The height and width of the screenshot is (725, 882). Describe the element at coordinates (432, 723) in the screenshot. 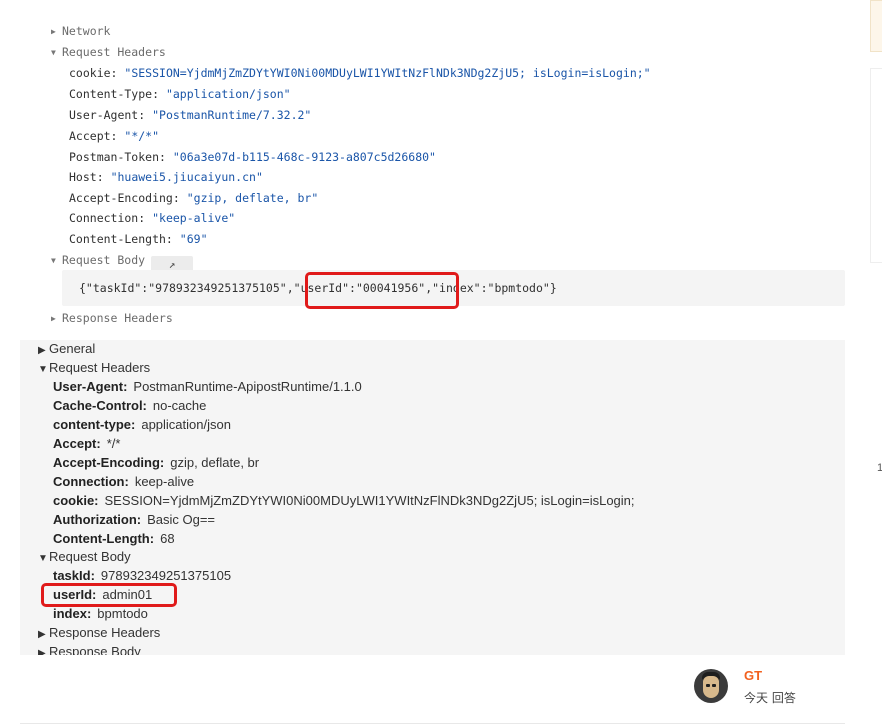

I see `divider` at that location.